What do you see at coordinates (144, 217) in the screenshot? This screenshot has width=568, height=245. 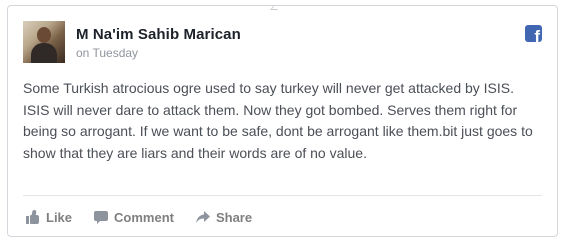 I see `comment-label: Comment` at bounding box center [144, 217].